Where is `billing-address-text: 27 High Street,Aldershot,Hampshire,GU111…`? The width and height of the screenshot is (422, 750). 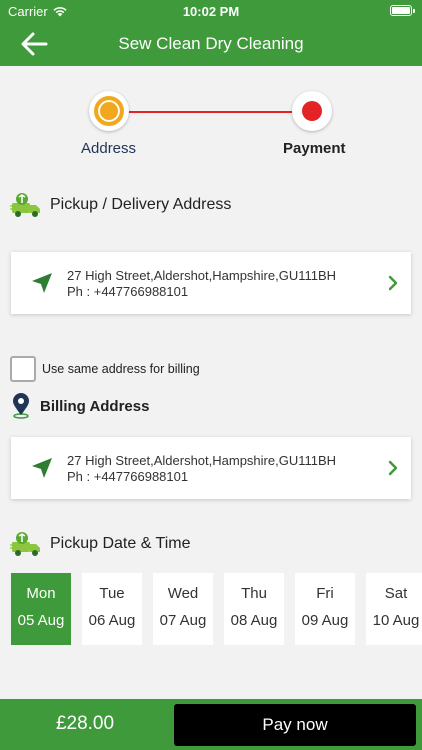
billing-address-text: 27 High Street,Aldershot,Hampshire,GU111… is located at coordinates (201, 469).